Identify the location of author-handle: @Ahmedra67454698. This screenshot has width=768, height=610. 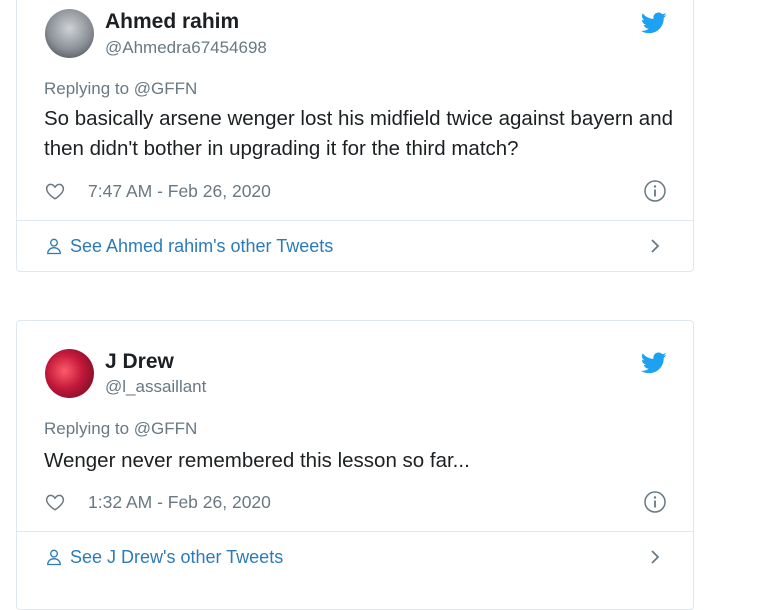
(186, 48).